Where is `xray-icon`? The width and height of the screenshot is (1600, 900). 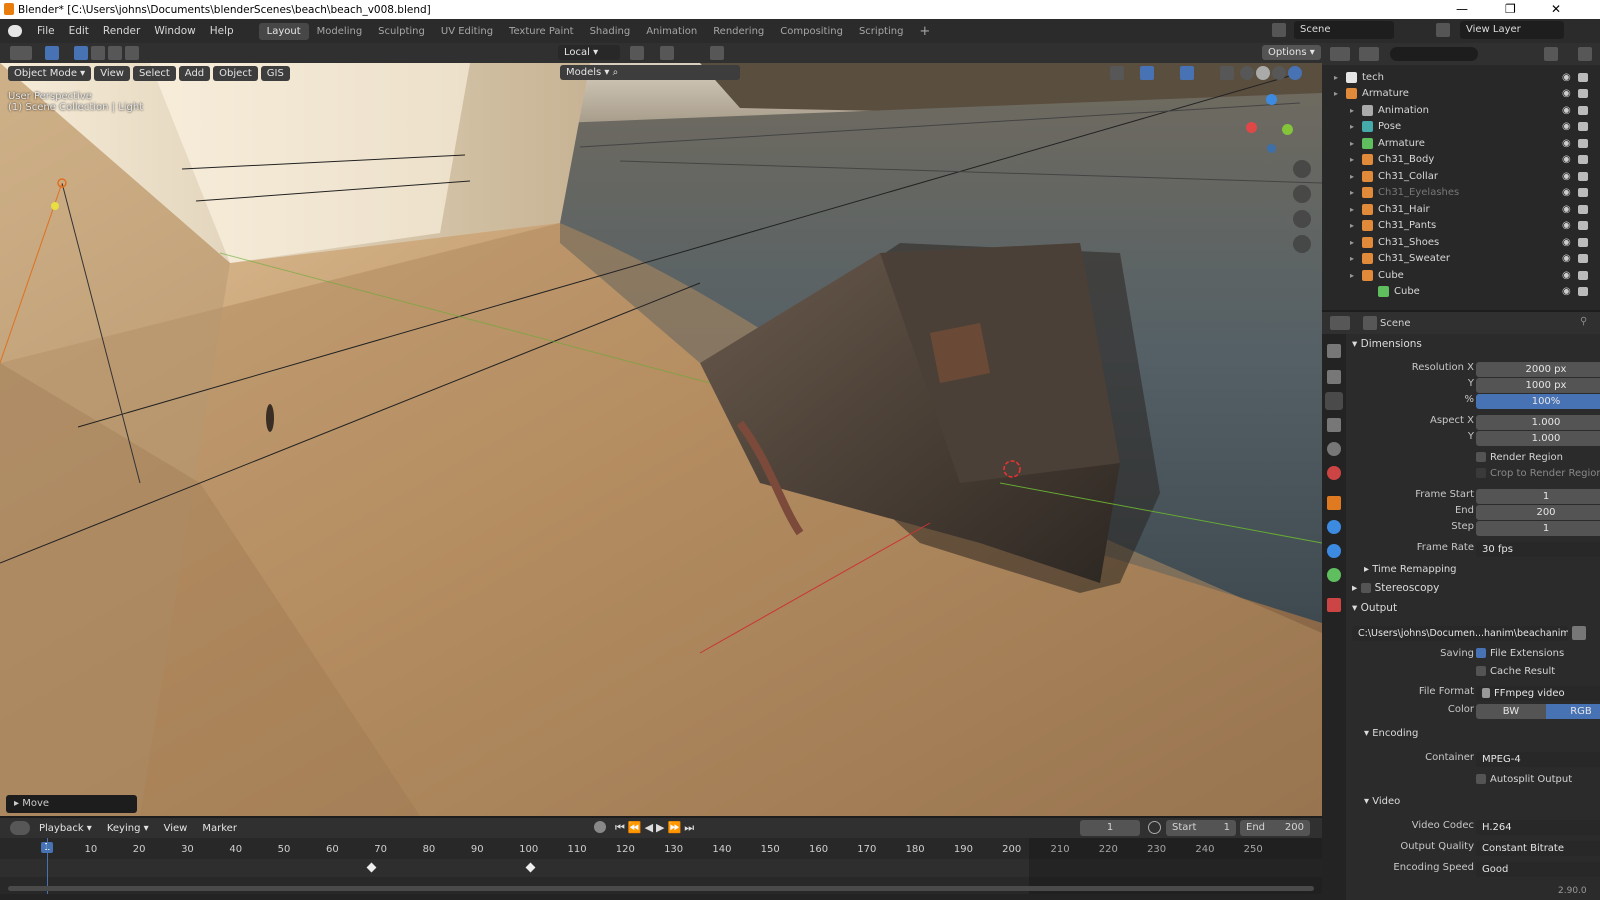 xray-icon is located at coordinates (1227, 73).